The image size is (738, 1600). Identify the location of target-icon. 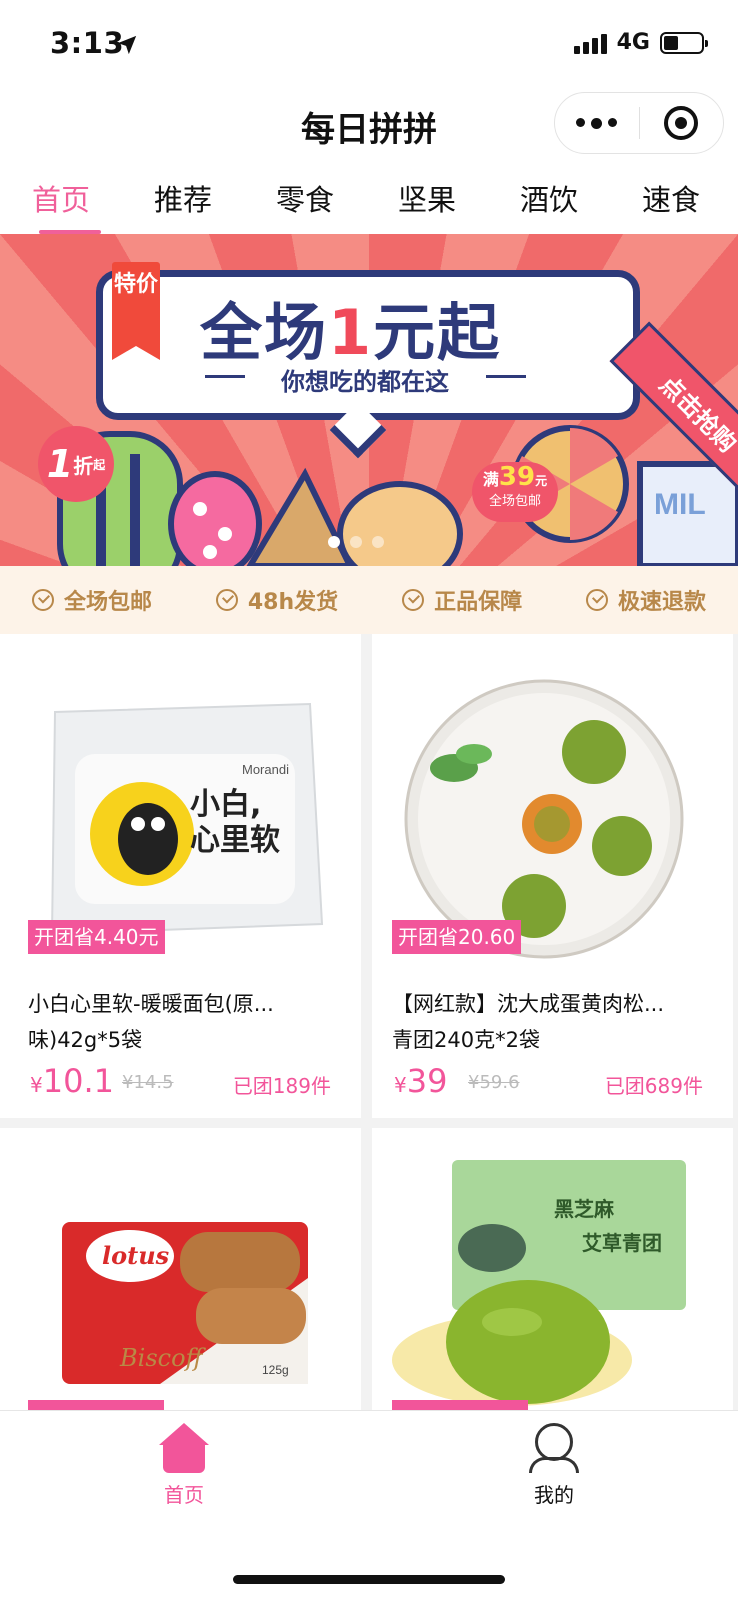
(681, 123).